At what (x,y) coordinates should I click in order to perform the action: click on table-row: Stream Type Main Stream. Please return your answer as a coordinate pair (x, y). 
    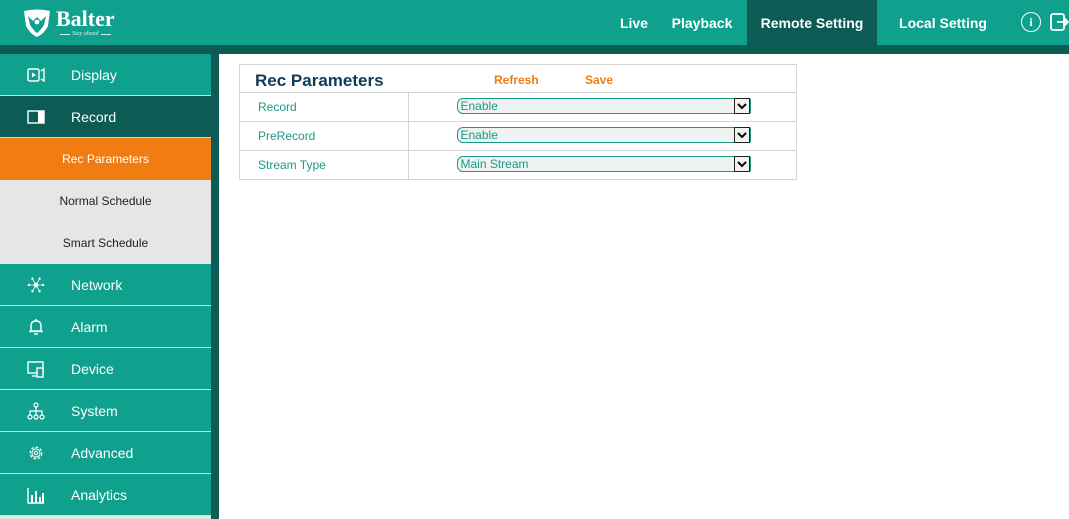
    Looking at the image, I should click on (518, 165).